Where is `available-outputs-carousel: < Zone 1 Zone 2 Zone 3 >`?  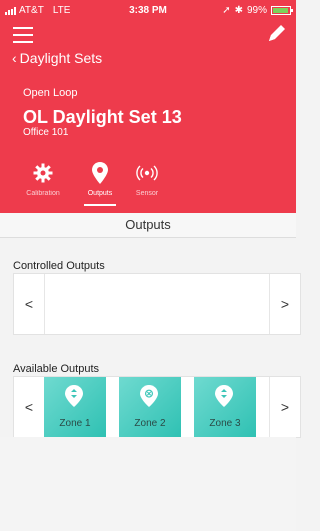
available-outputs-carousel: < Zone 1 Zone 2 Zone 3 > is located at coordinates (157, 407).